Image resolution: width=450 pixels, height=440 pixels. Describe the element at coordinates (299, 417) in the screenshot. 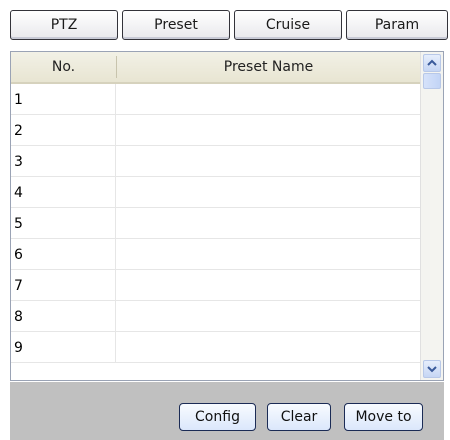

I see `clear-button: Clear` at that location.